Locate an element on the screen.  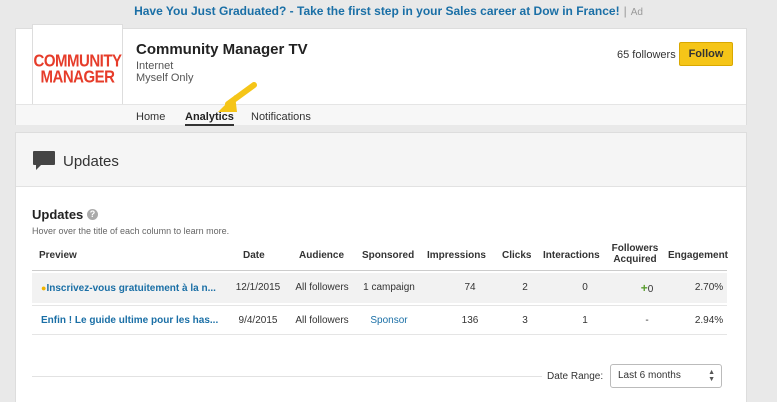
updates-header: Updates is located at coordinates (381, 160).